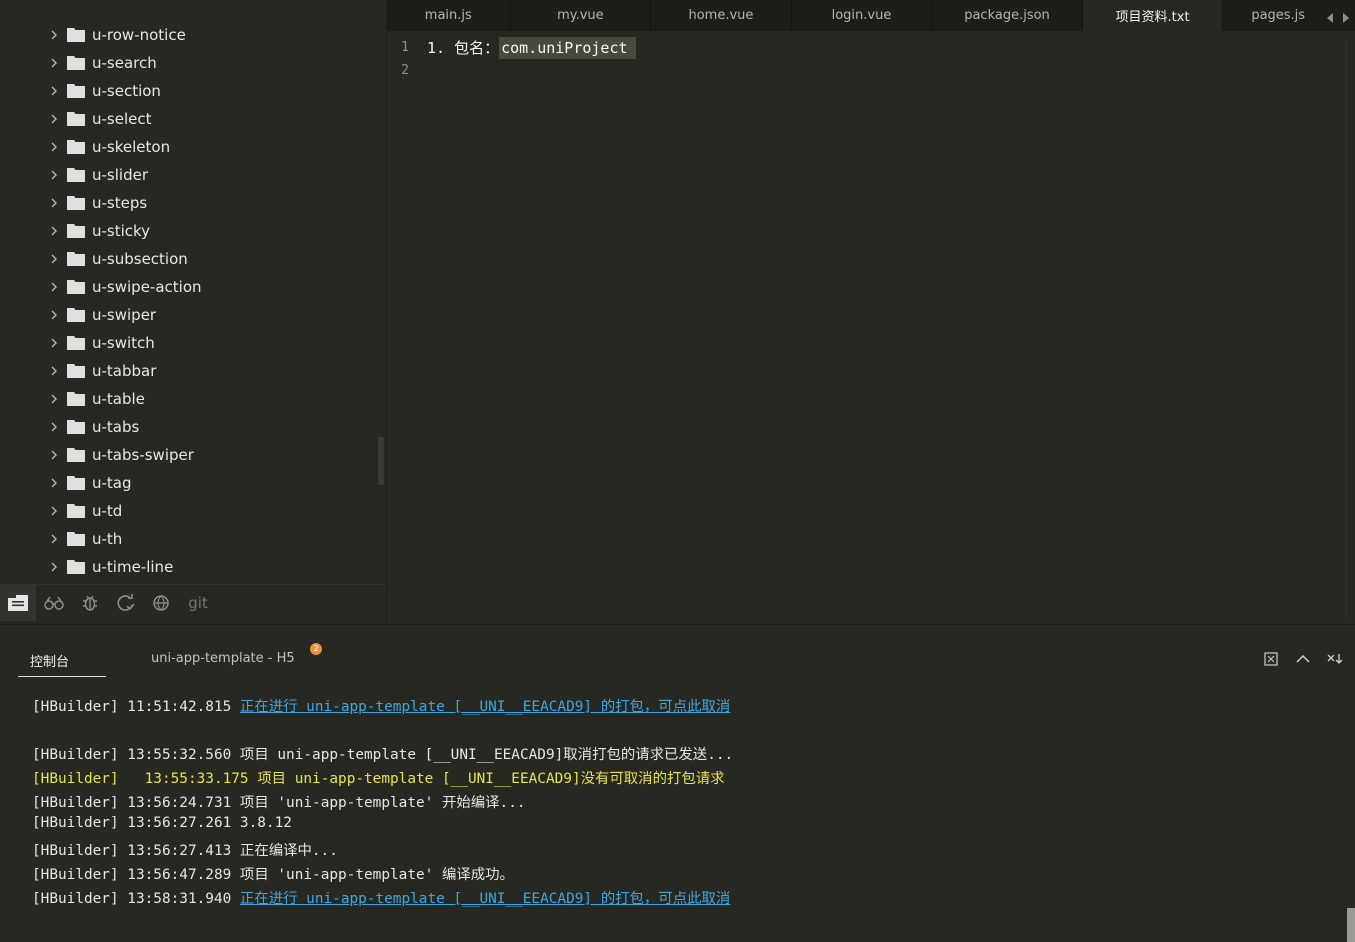 The width and height of the screenshot is (1355, 942). I want to click on project-manager-icon, so click(18, 603).